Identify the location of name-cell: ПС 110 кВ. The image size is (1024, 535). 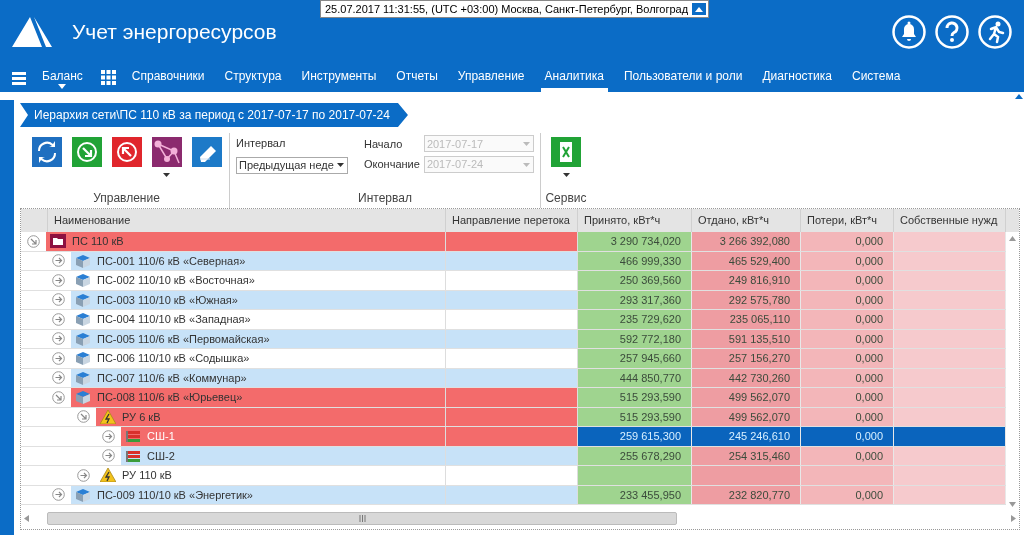
(245, 241).